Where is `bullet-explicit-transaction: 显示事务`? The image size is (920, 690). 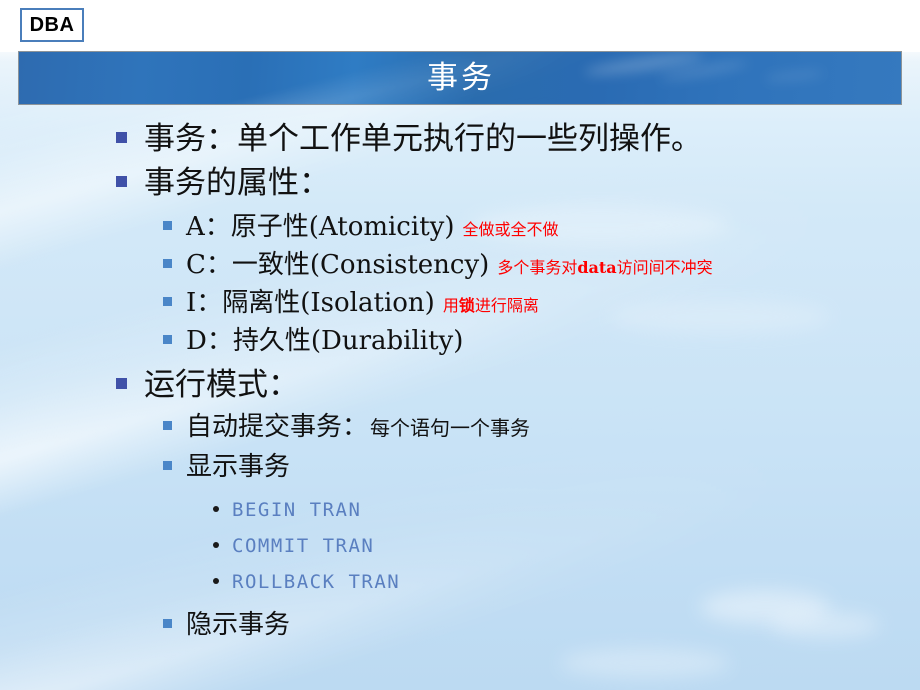 bullet-explicit-transaction: 显示事务 is located at coordinates (460, 467).